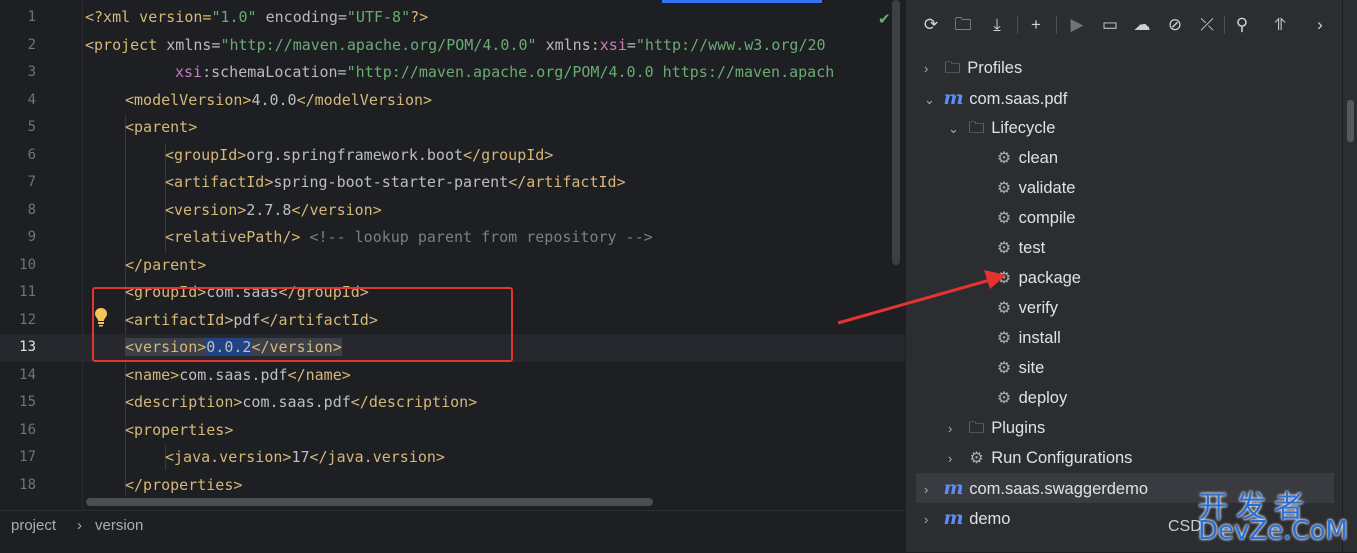 The width and height of the screenshot is (1357, 553). I want to click on code-line-18: 18 </properties>, so click(452, 486).